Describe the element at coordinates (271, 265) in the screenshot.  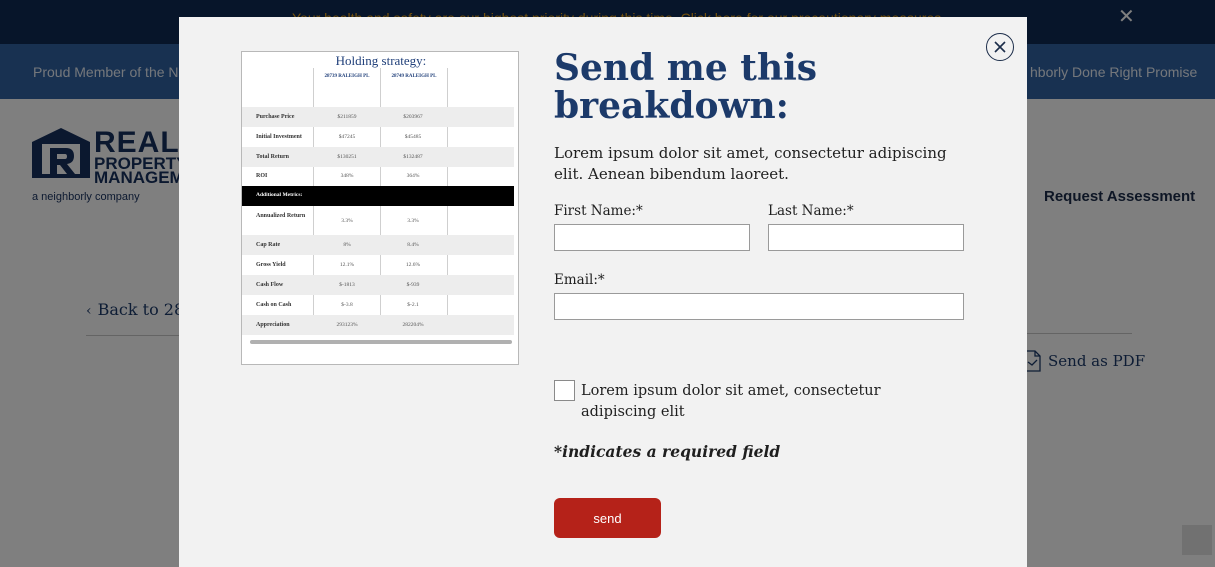
I see `row-label: Gross Yield` at that location.